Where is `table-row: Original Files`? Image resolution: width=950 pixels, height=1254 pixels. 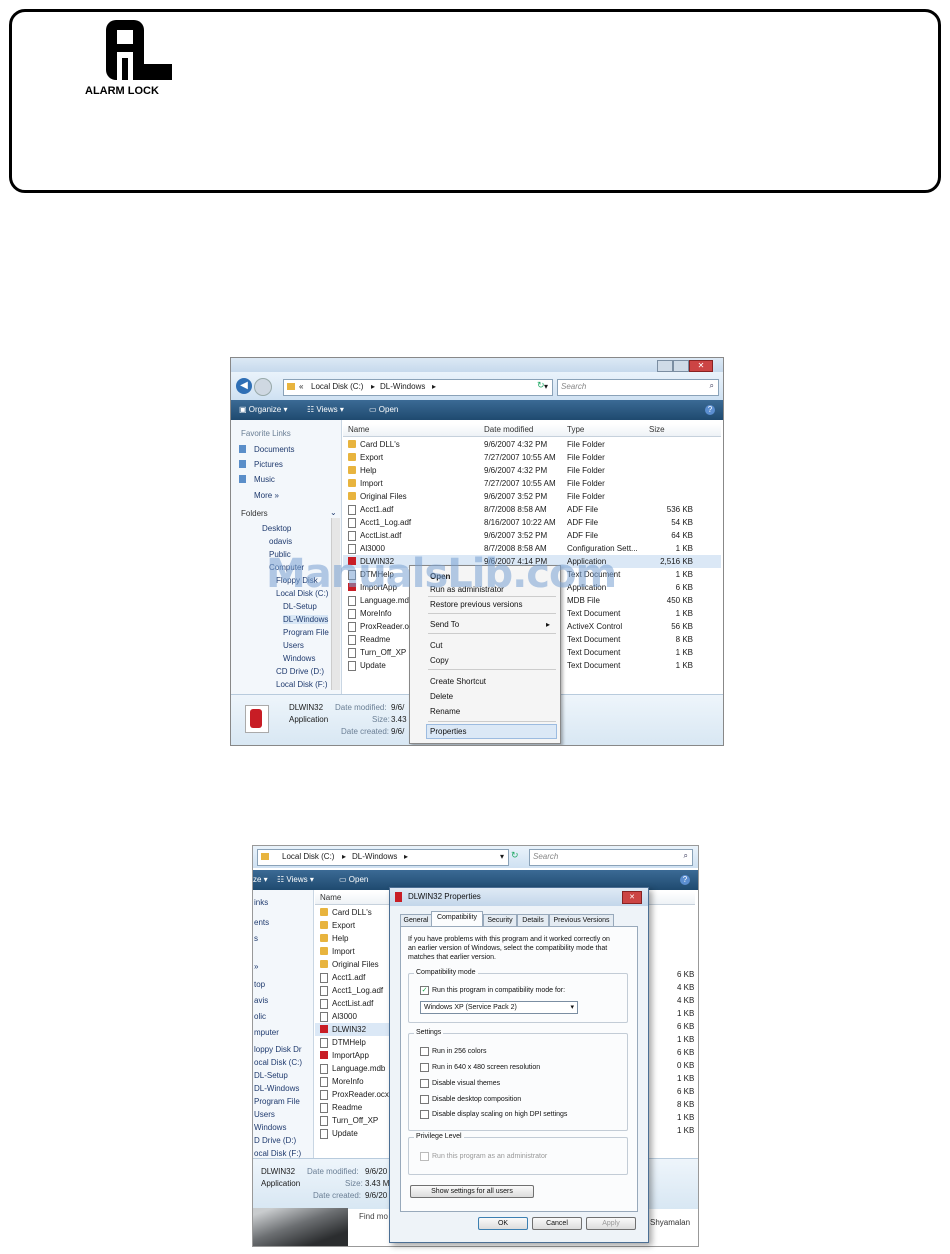
table-row: Original Files is located at coordinates (353, 964).